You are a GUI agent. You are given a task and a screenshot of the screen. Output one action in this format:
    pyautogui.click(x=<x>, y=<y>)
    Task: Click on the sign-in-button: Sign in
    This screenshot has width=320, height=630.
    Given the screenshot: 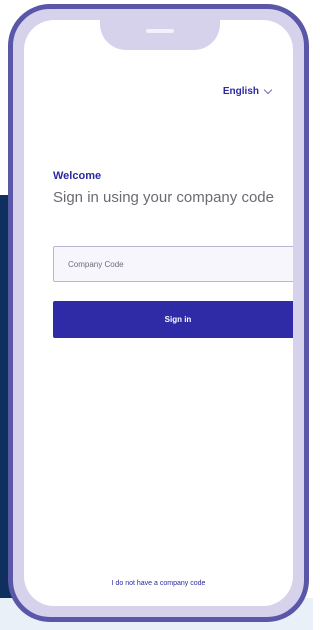 What is the action you would take?
    pyautogui.click(x=173, y=319)
    